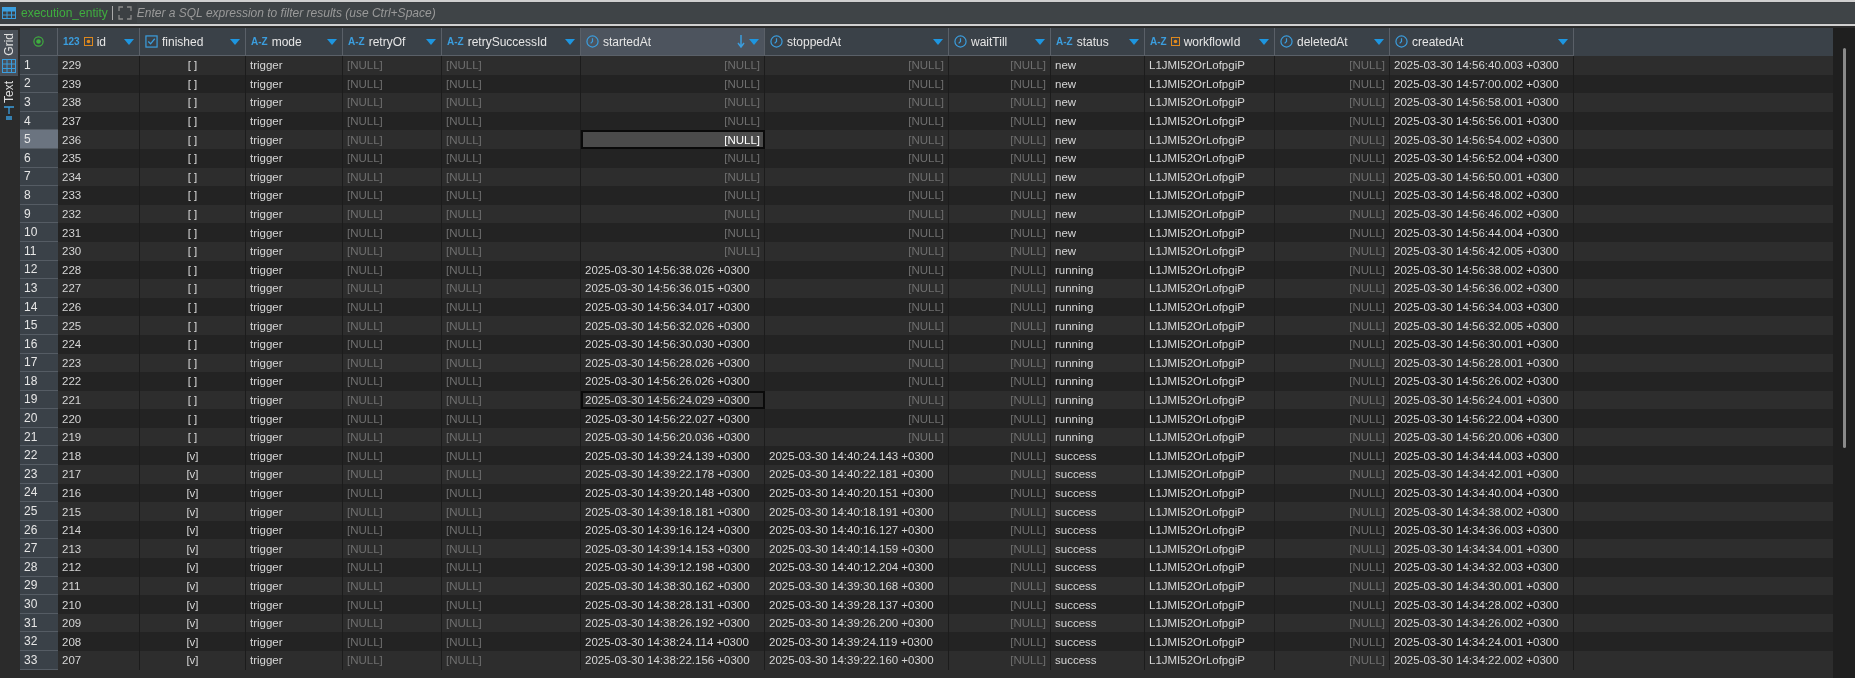  What do you see at coordinates (9, 100) in the screenshot?
I see `view-tab: Text` at bounding box center [9, 100].